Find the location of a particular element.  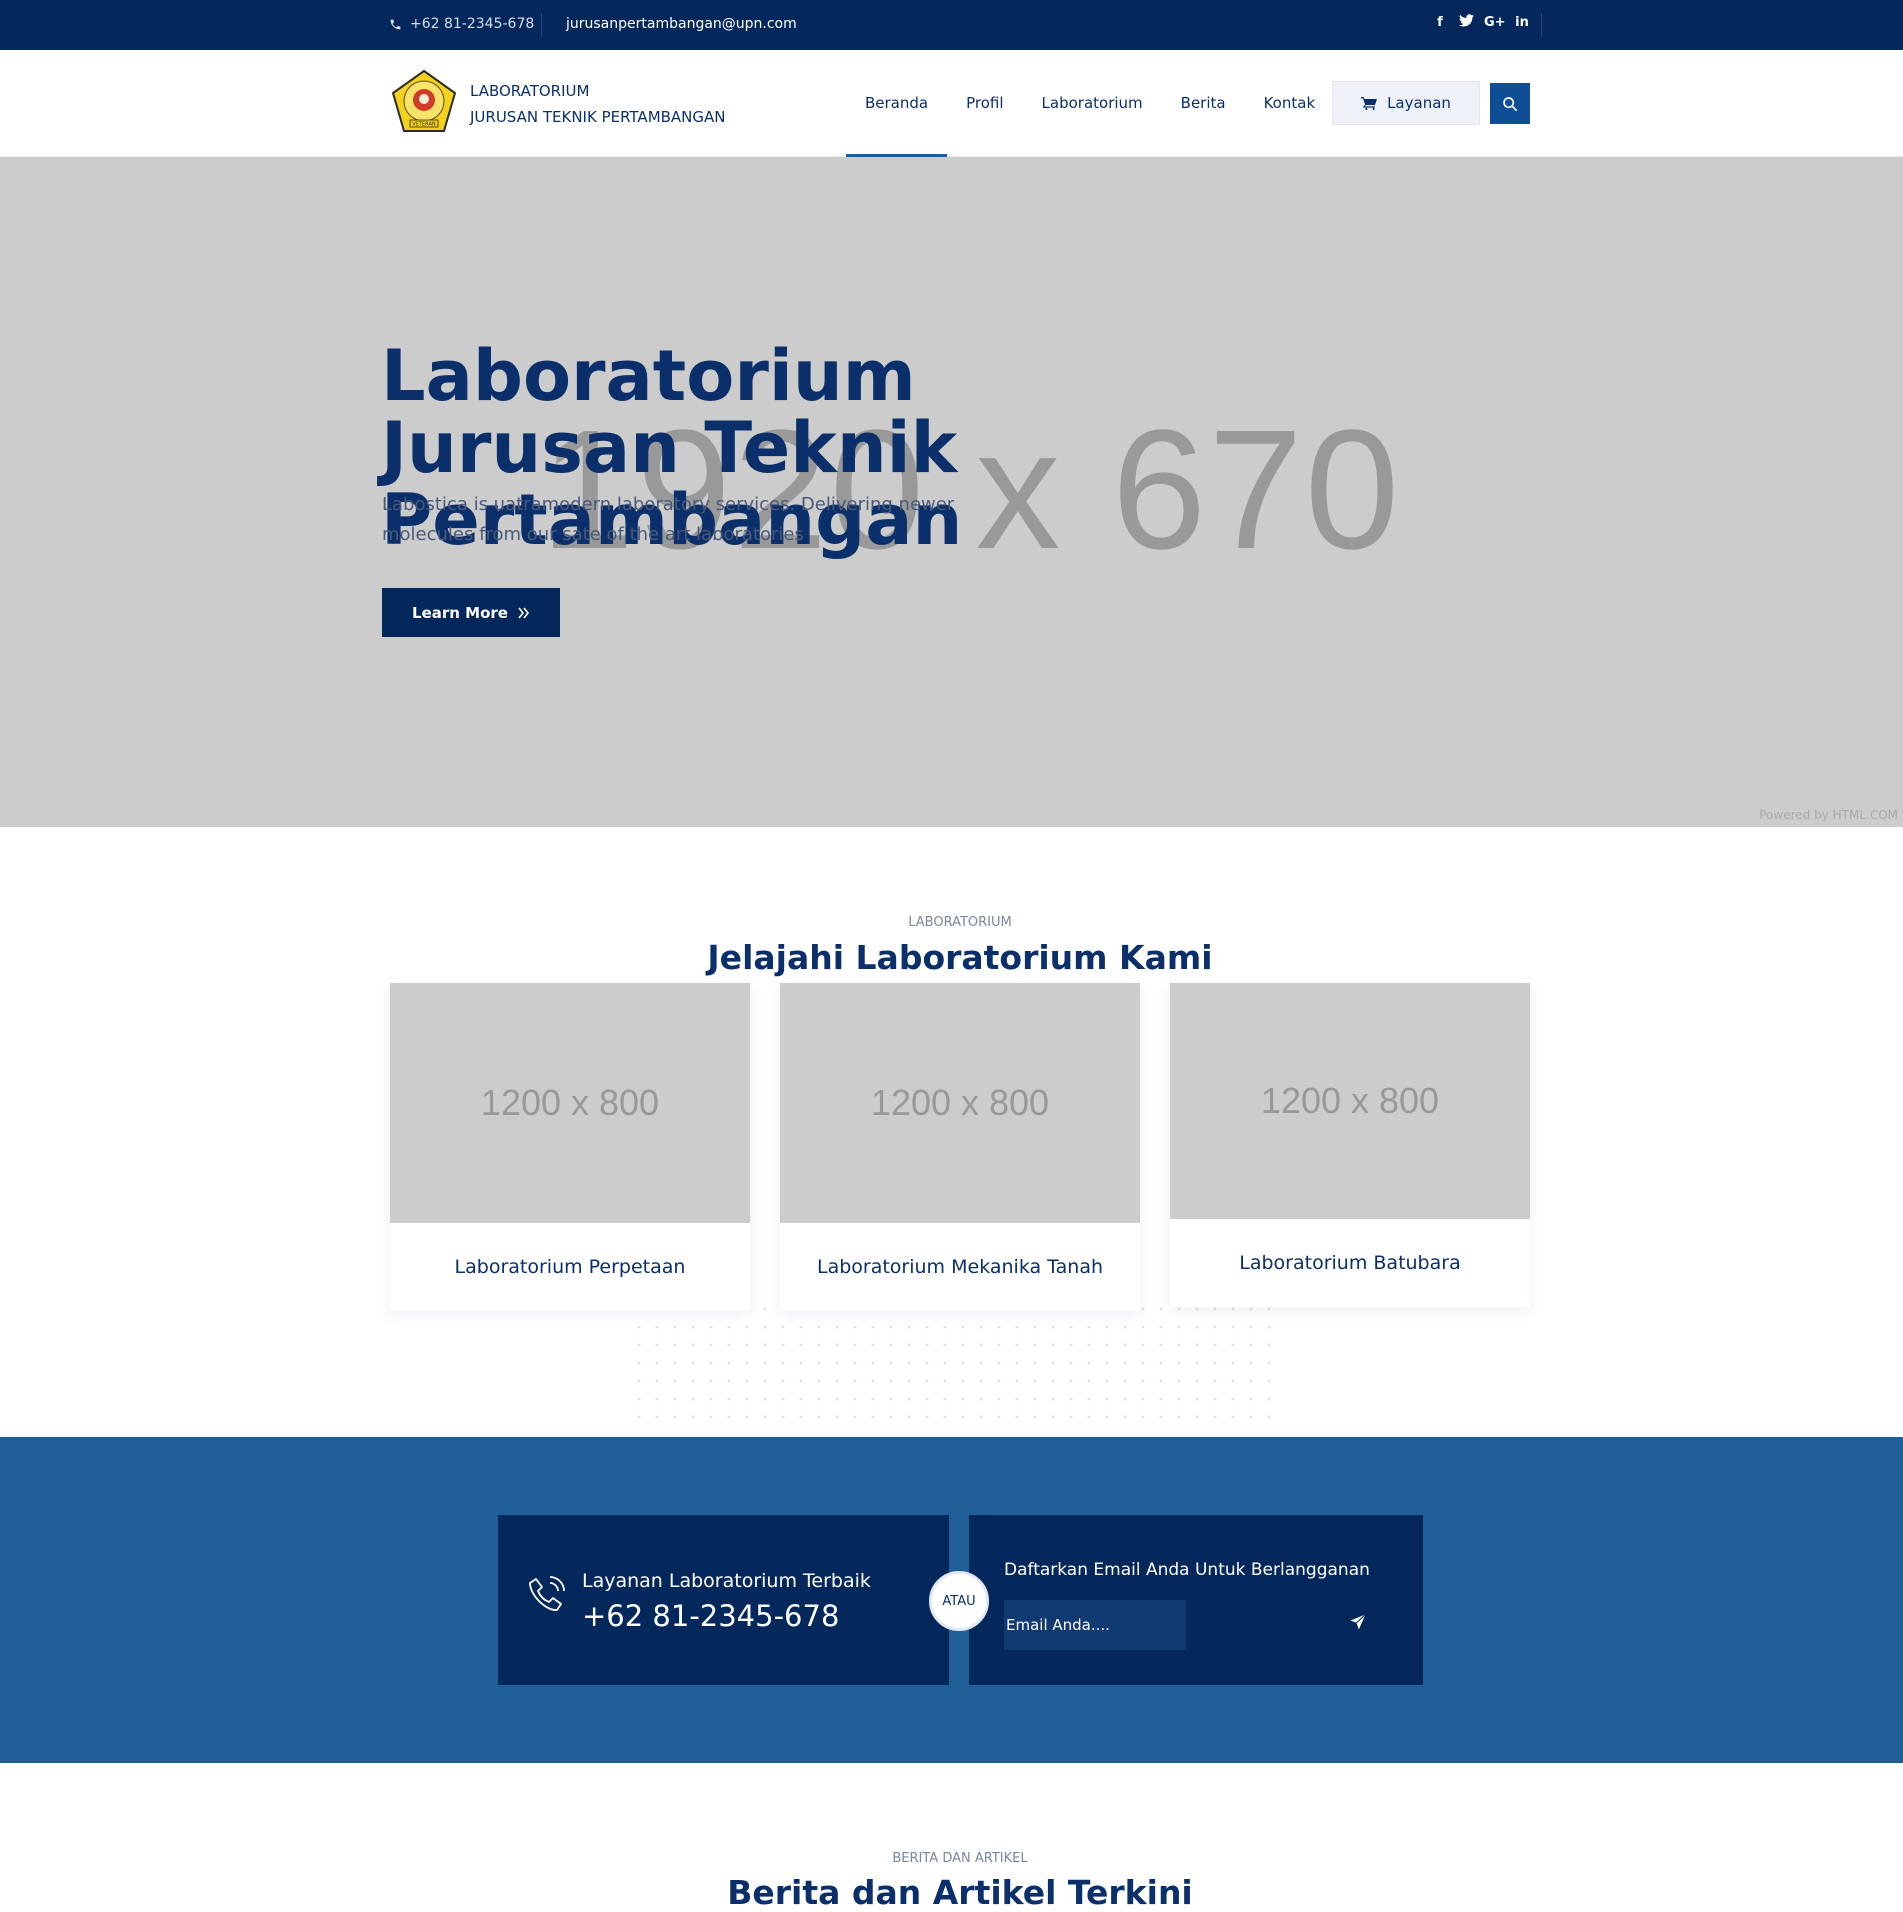

nav-item-profil: Profil is located at coordinates (984, 103).